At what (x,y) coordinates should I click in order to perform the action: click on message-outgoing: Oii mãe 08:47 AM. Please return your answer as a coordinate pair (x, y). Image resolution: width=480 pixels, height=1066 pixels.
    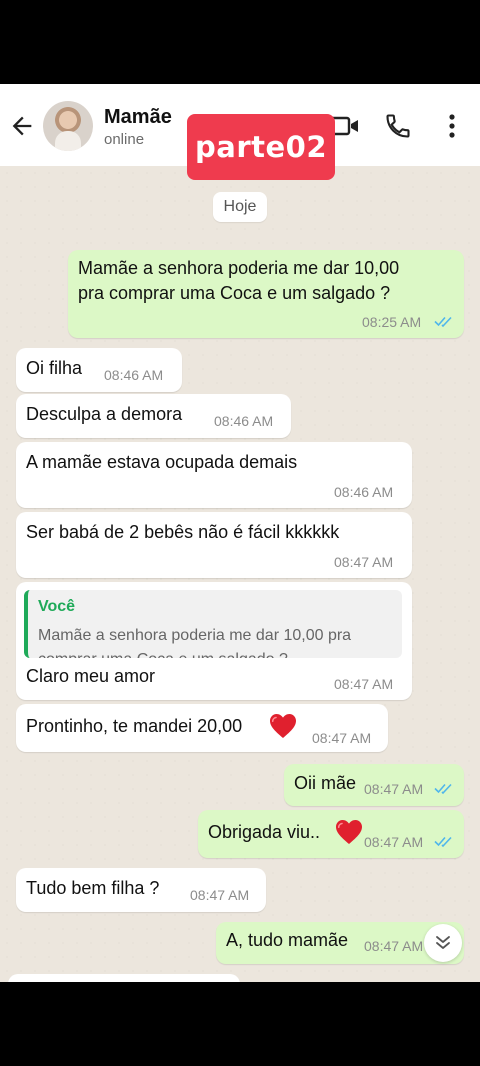
    Looking at the image, I should click on (374, 785).